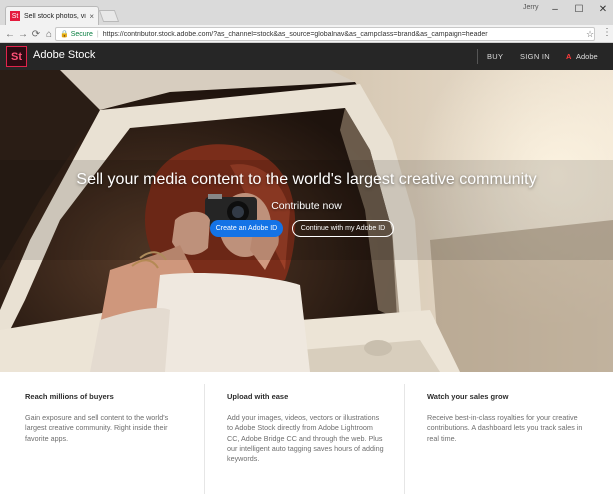 The image size is (613, 500). Describe the element at coordinates (477, 56) in the screenshot. I see `header-divider` at that location.